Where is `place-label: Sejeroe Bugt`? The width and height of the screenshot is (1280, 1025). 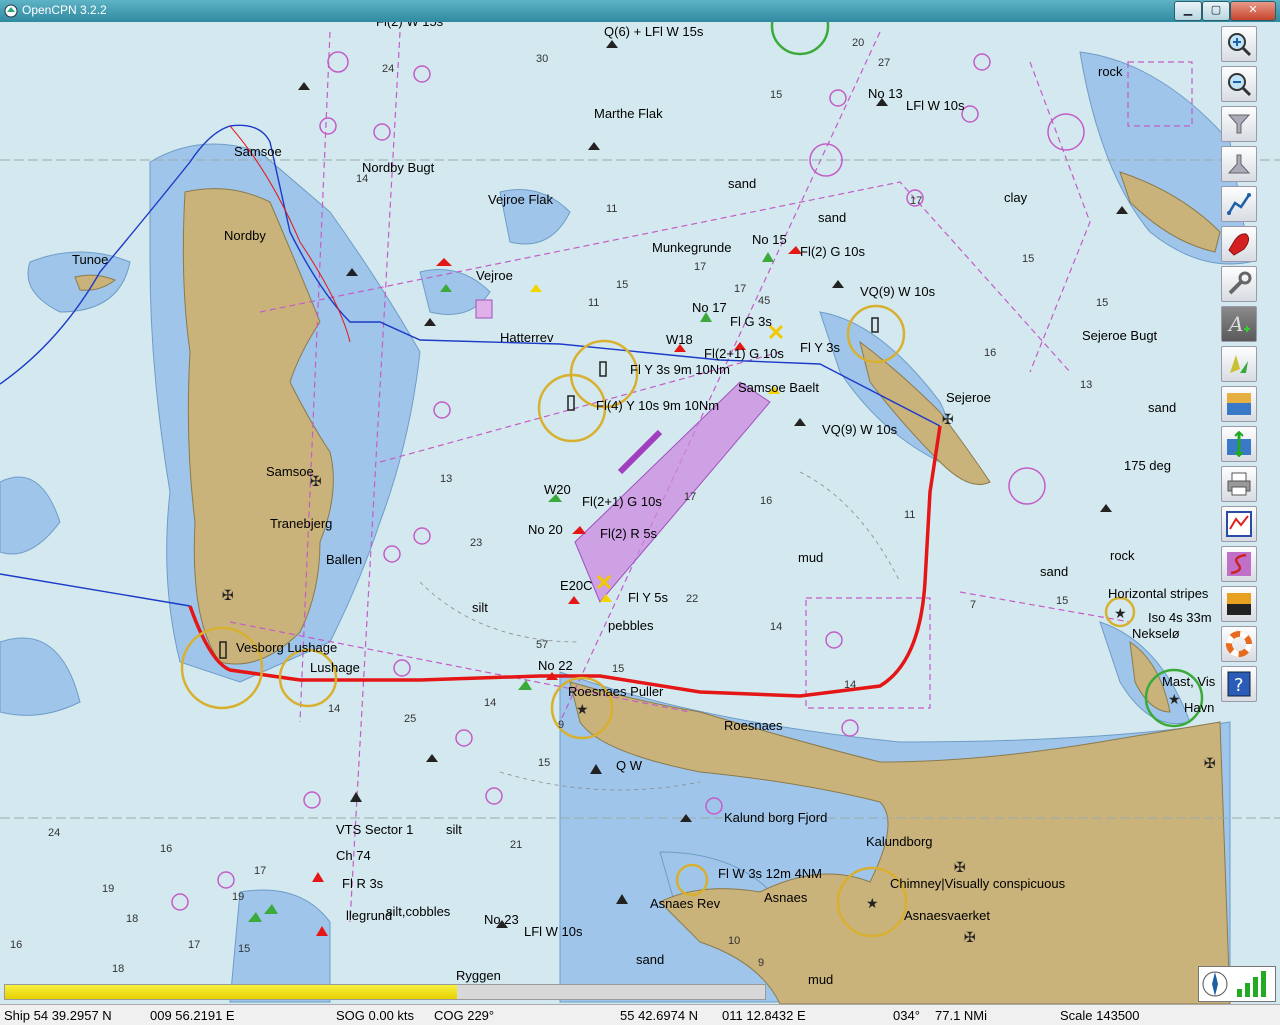 place-label: Sejeroe Bugt is located at coordinates (1120, 335).